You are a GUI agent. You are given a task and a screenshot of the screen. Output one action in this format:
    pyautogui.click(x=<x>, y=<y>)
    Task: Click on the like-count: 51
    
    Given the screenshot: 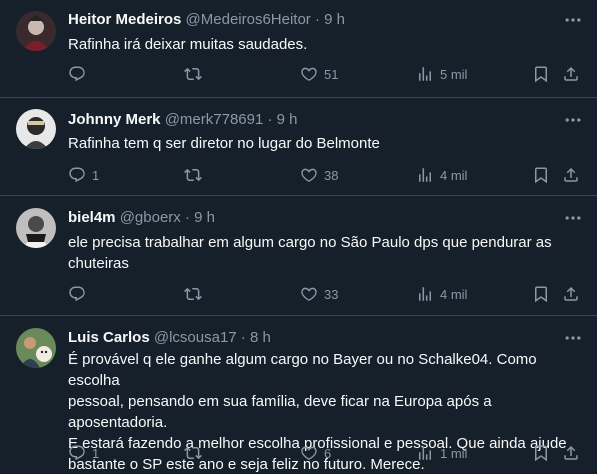 What is the action you would take?
    pyautogui.click(x=331, y=74)
    